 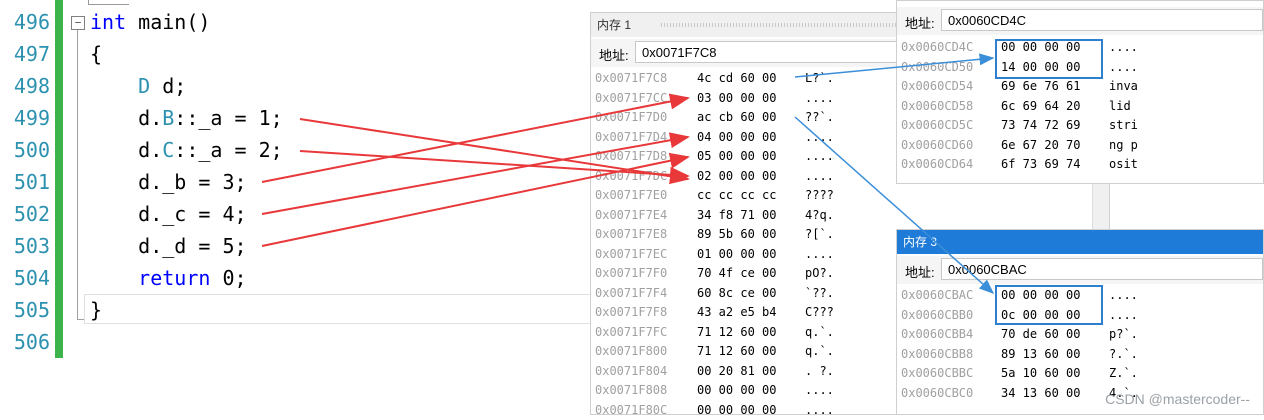 What do you see at coordinates (320, 150) in the screenshot?
I see `code-line: 500 d.C::_a = 2;` at bounding box center [320, 150].